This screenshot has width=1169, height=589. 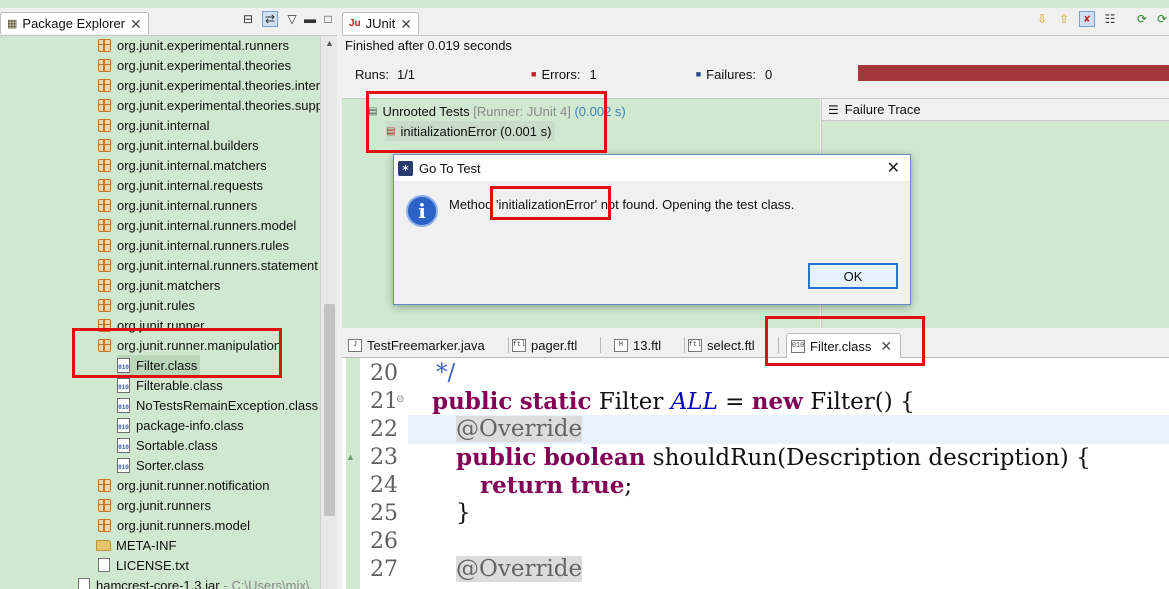 I want to click on package-tree-scrollbar: ▲, so click(x=328, y=312).